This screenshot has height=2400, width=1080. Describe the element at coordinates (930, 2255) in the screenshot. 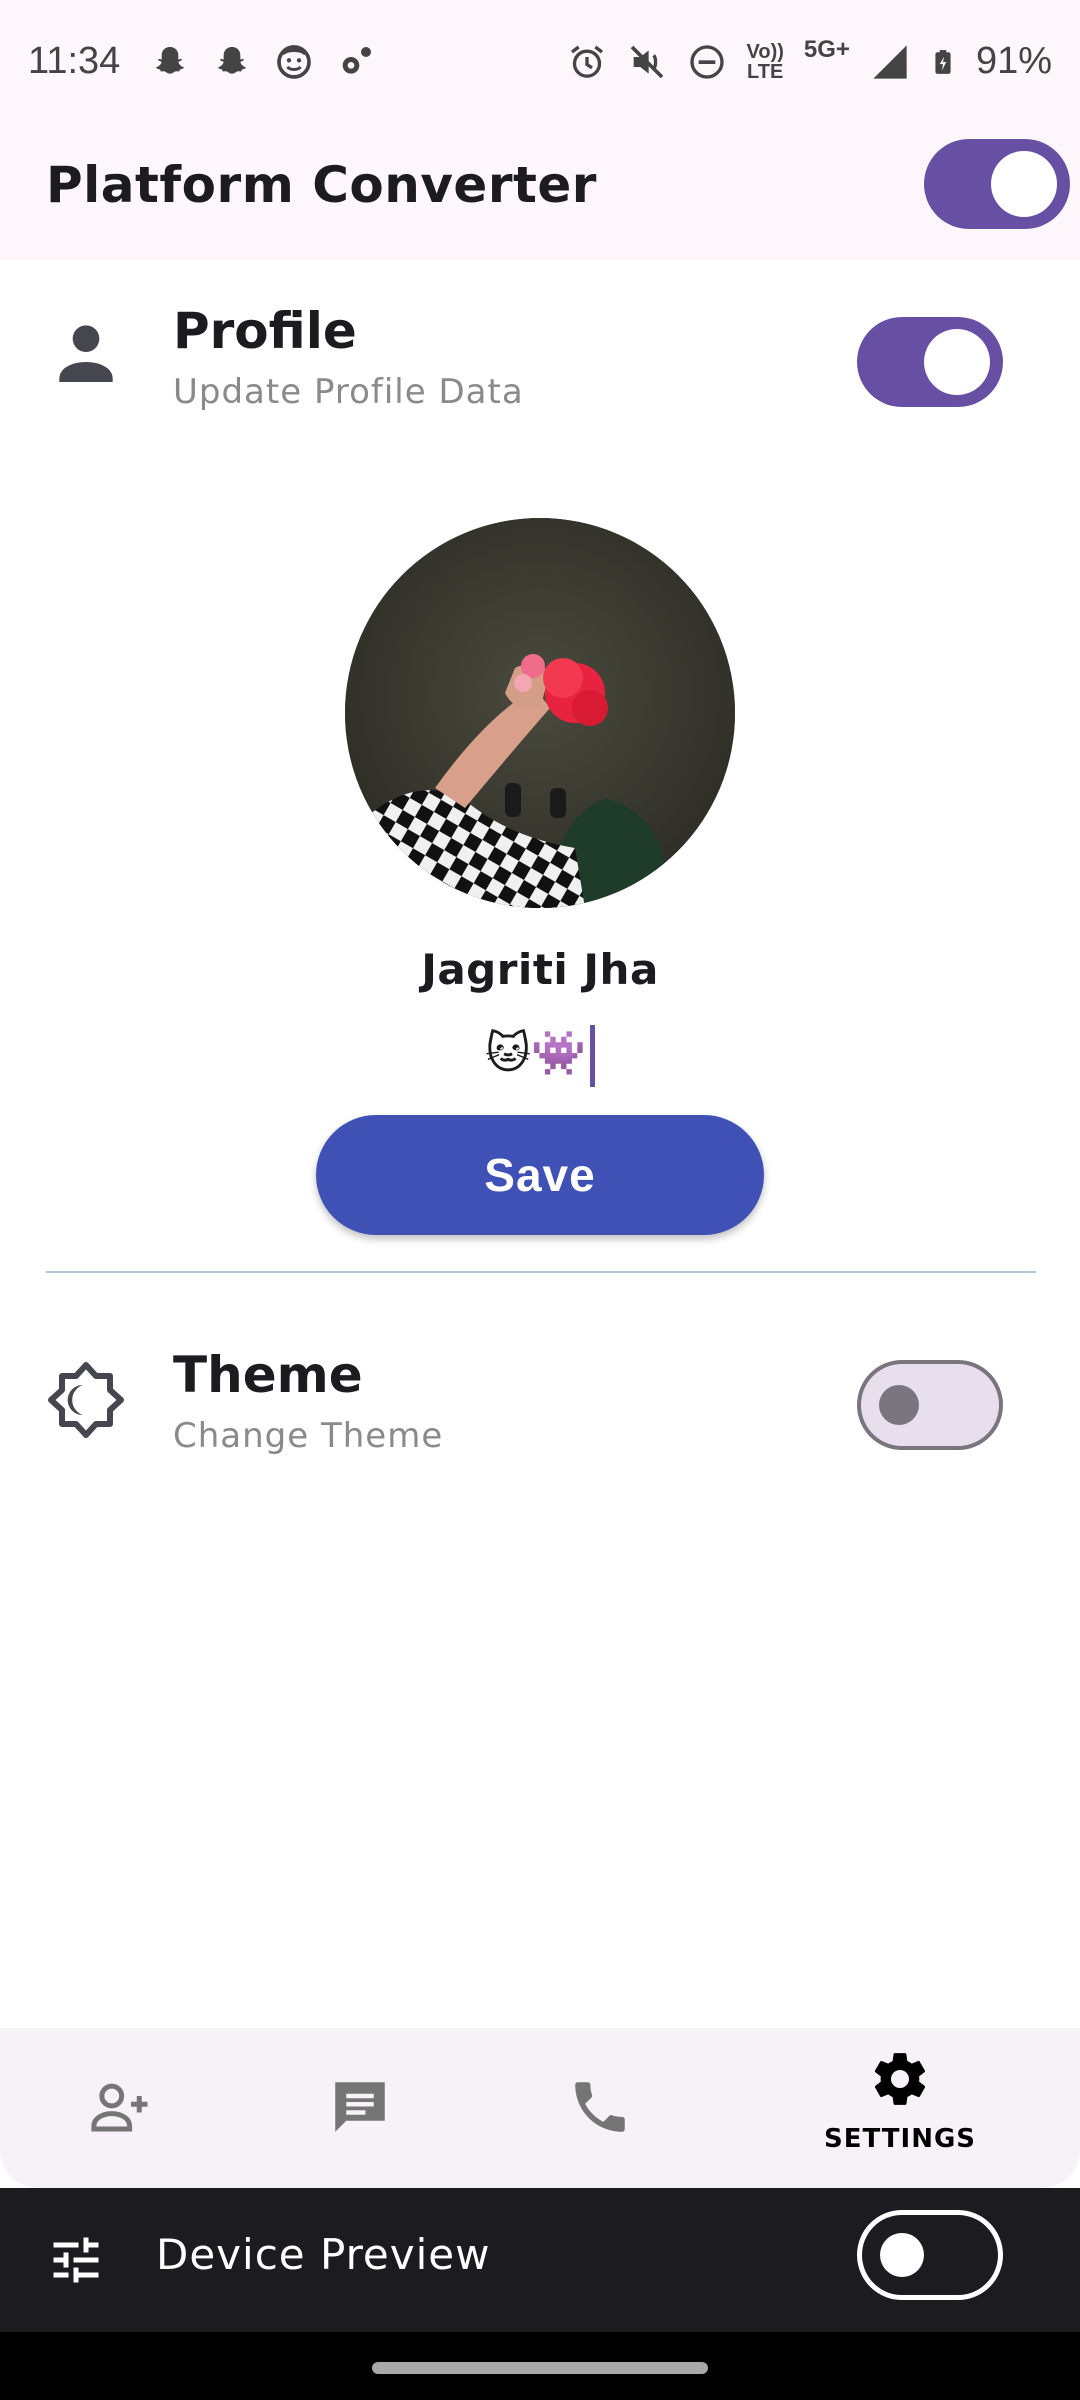

I see `device-preview-toggle` at that location.